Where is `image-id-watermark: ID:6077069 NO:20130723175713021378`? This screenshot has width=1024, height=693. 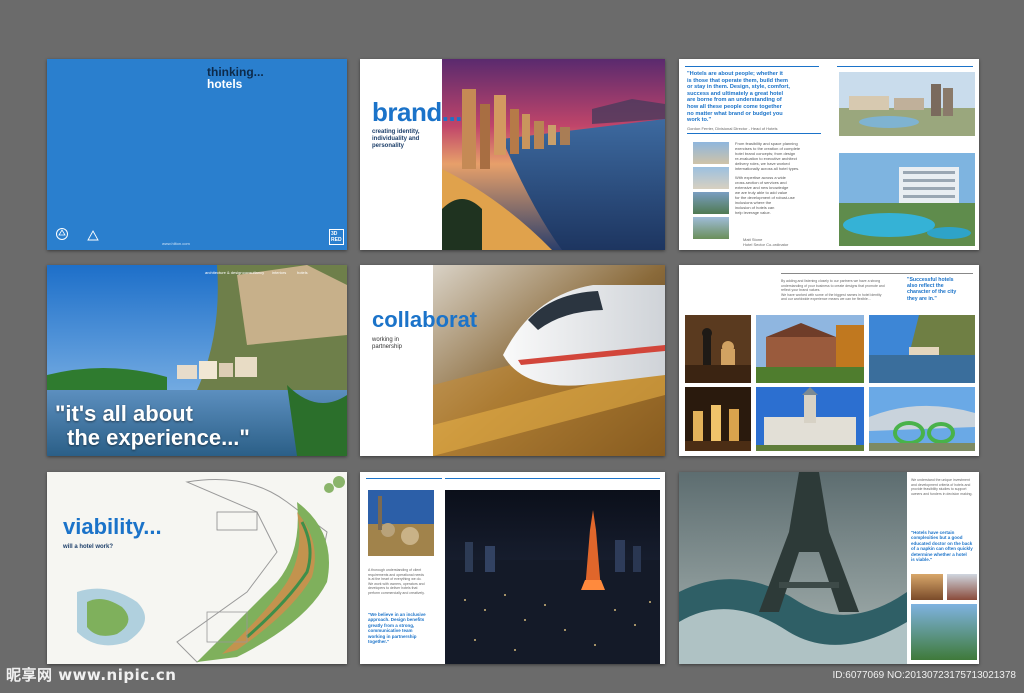
image-id-watermark: ID:6077069 NO:20130723175713021378 is located at coordinates (924, 675).